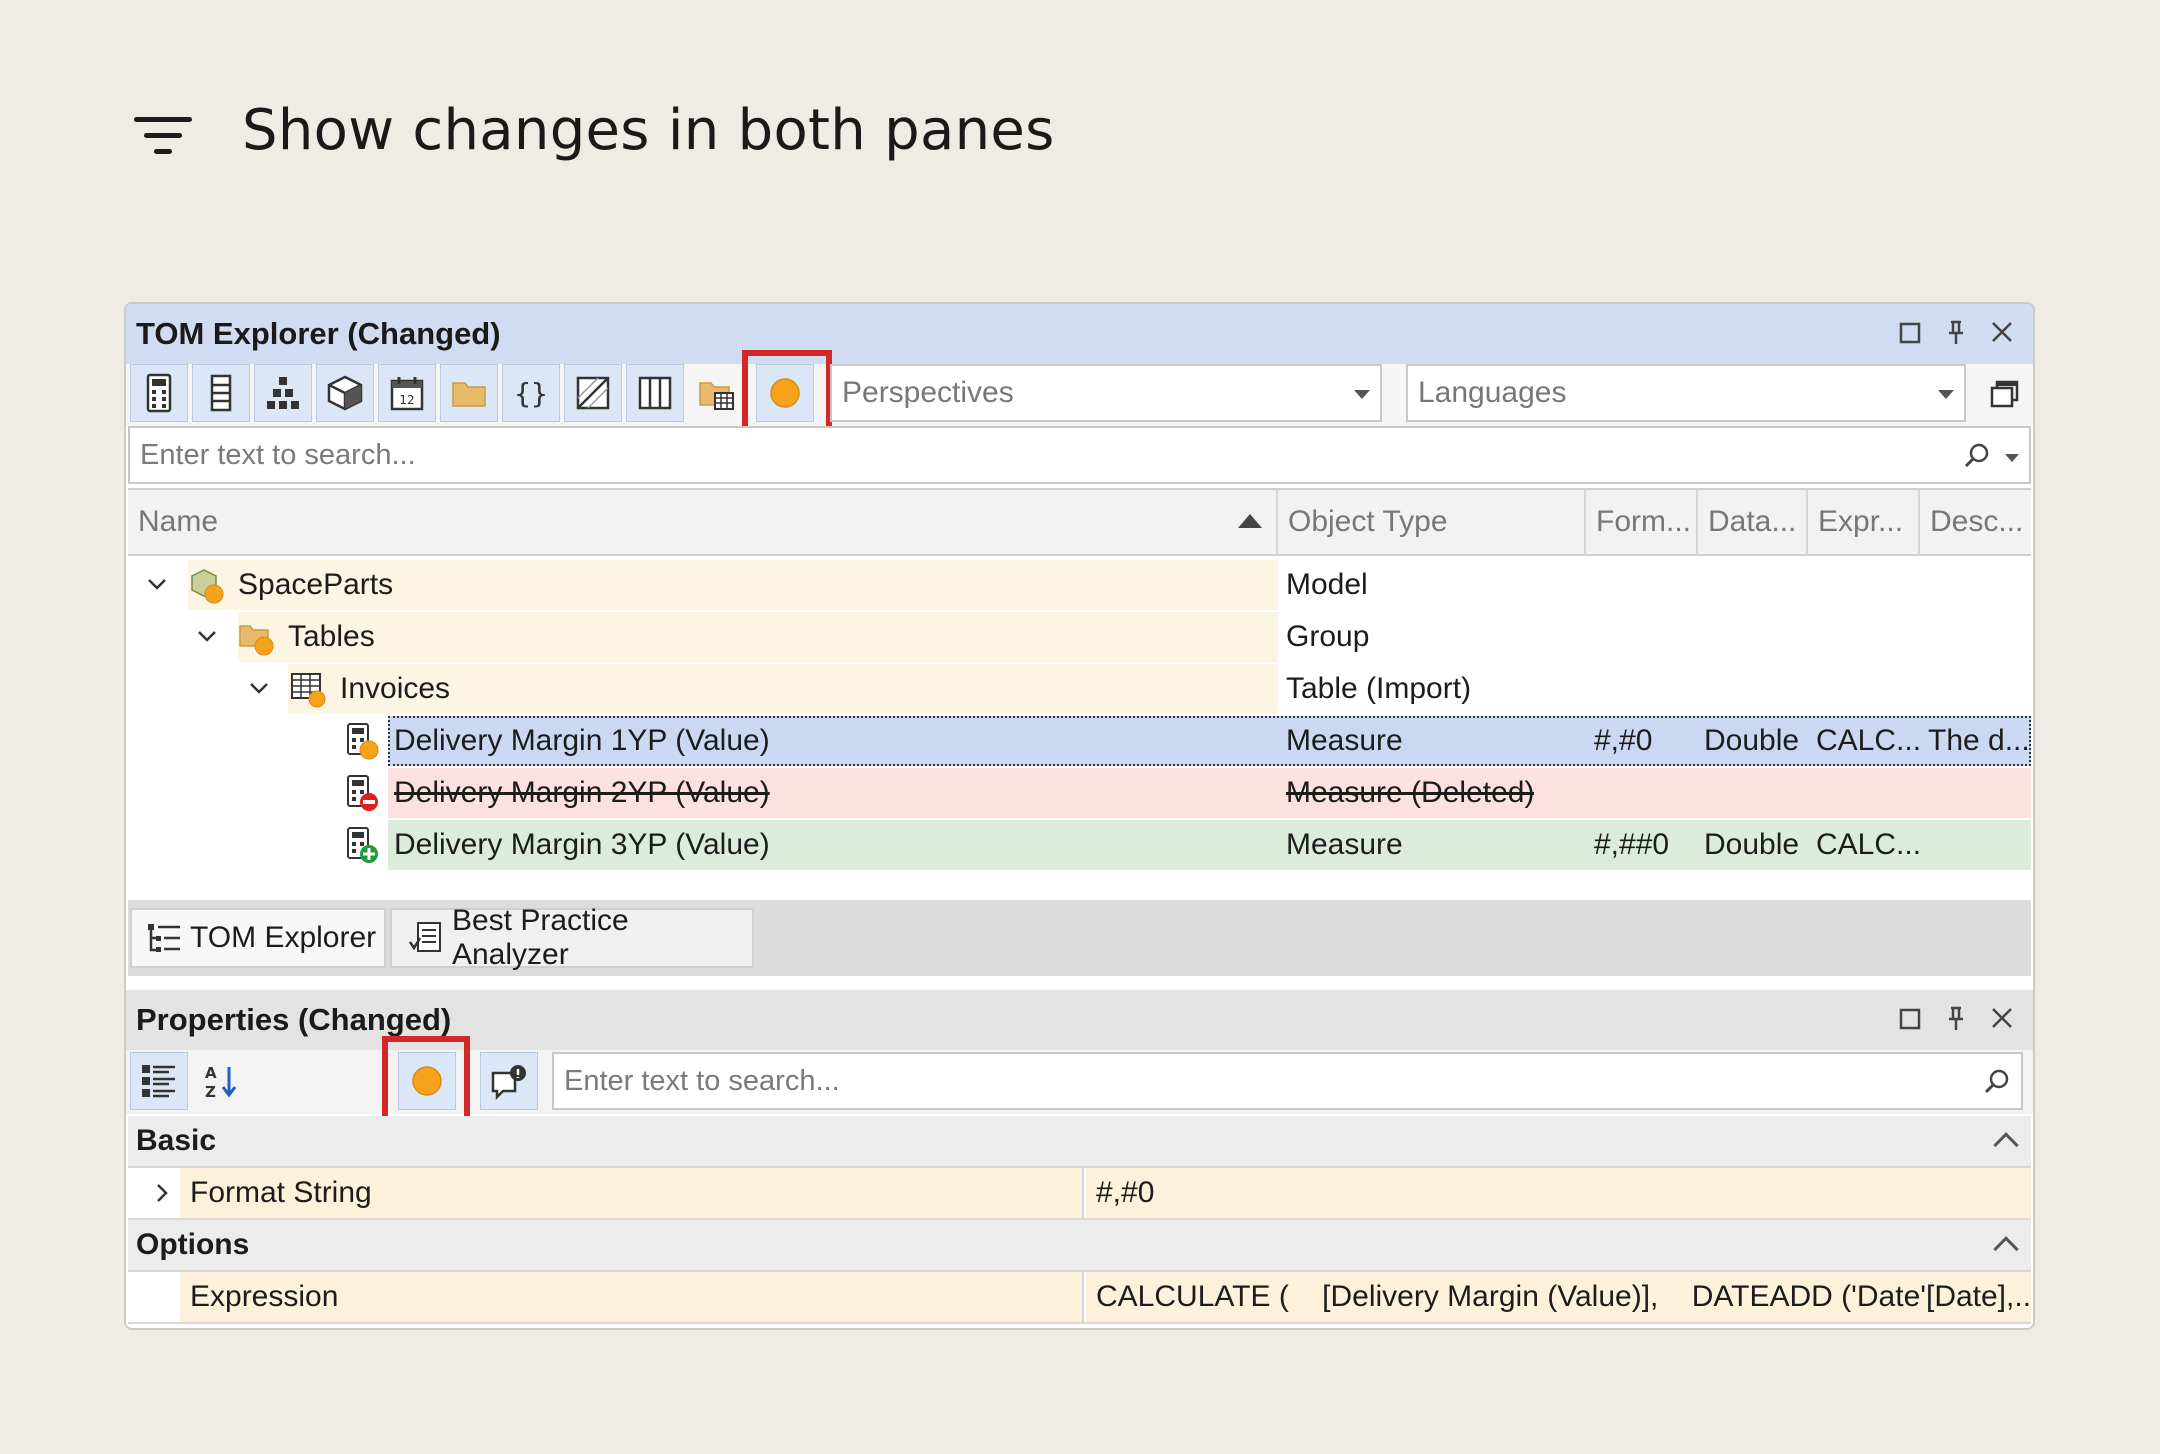 The height and width of the screenshot is (1454, 2160). I want to click on section-options: Options, so click(1079, 1246).